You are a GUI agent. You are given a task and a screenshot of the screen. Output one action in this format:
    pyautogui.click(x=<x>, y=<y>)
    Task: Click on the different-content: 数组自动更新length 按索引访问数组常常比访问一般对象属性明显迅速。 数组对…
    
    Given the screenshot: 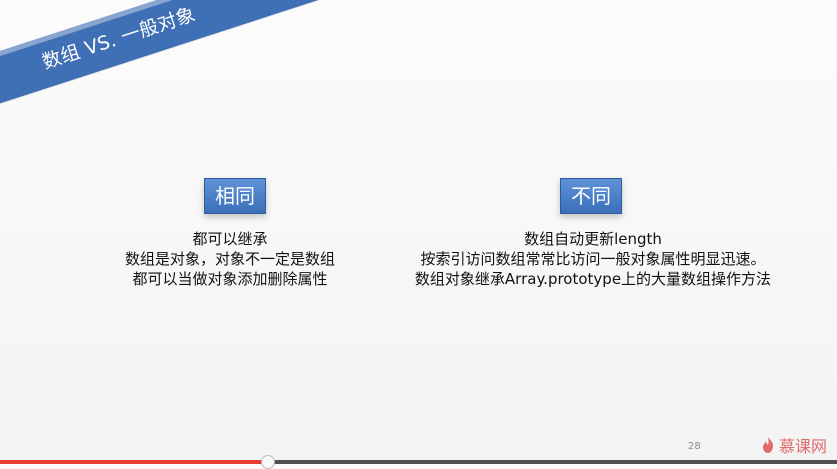 What is the action you would take?
    pyautogui.click(x=593, y=259)
    